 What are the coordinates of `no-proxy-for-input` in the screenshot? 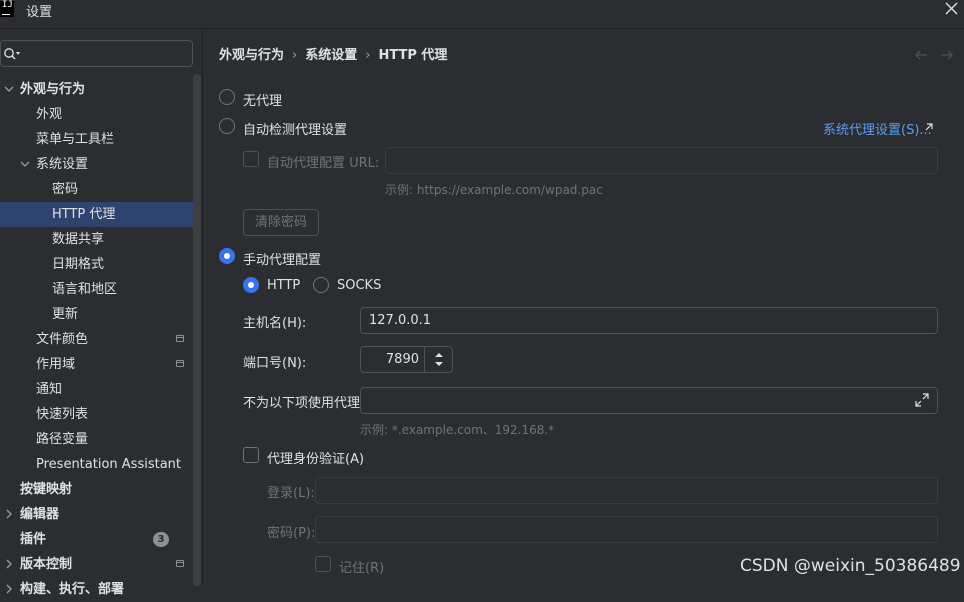 It's located at (649, 400).